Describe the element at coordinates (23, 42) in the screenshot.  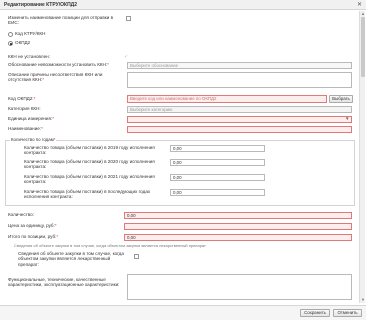
I see `radio-okpd-label: ОКПД2` at that location.